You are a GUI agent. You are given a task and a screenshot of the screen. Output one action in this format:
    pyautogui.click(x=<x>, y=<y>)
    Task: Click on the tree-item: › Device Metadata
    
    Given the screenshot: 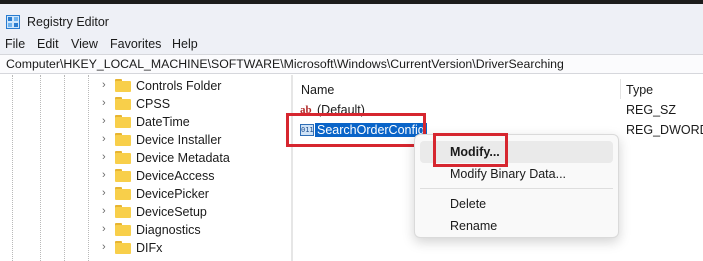 What is the action you would take?
    pyautogui.click(x=145, y=158)
    